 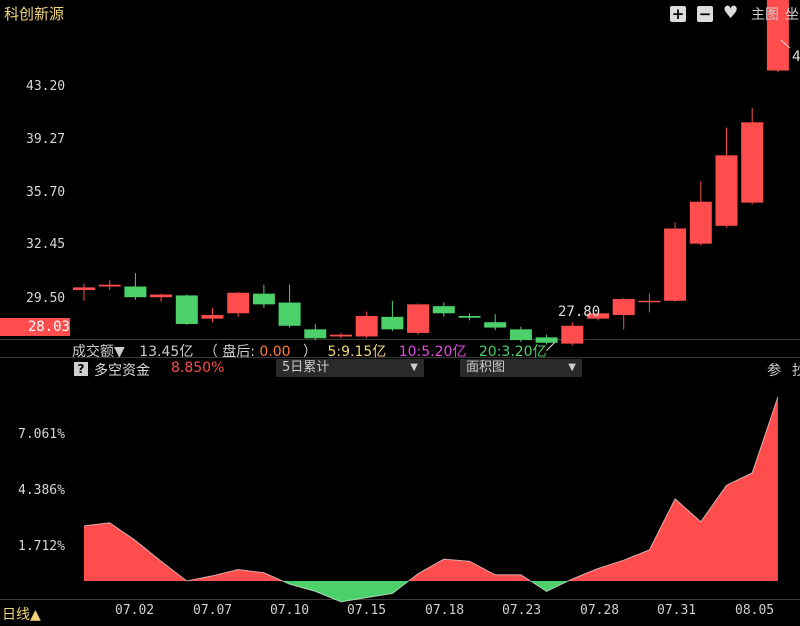 I want to click on negative-area, so click(x=431, y=591).